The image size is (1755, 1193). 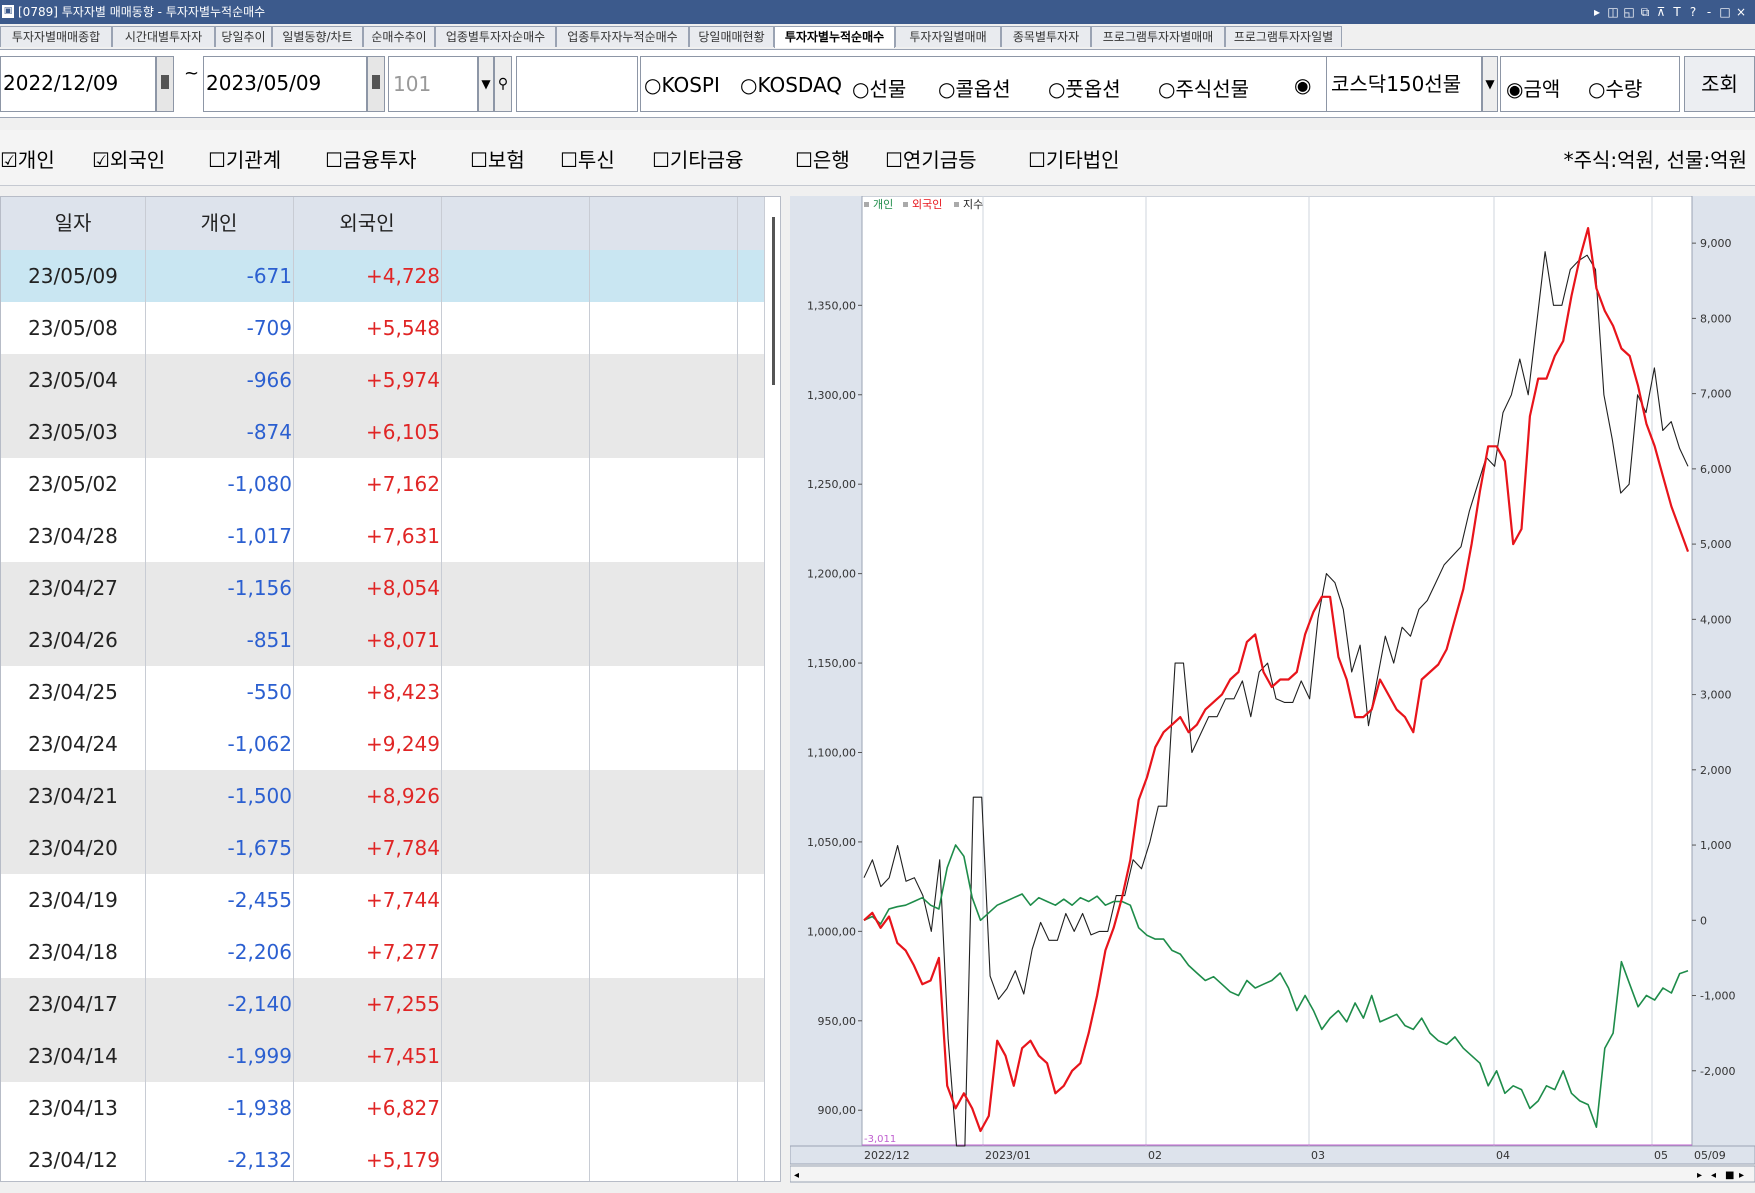 What do you see at coordinates (1302, 85) in the screenshot?
I see `product-radio: ◉` at bounding box center [1302, 85].